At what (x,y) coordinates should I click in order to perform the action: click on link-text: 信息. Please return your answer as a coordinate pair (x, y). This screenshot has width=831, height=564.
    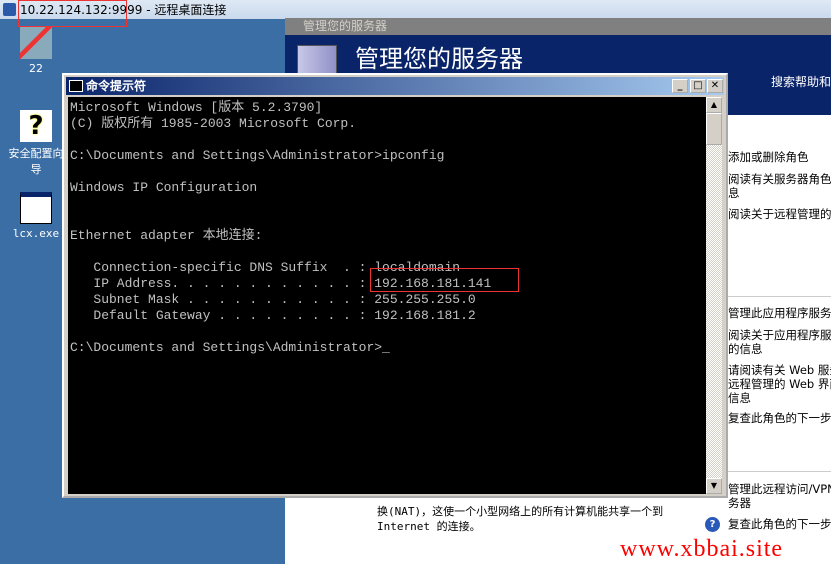
    Looking at the image, I should click on (739, 398).